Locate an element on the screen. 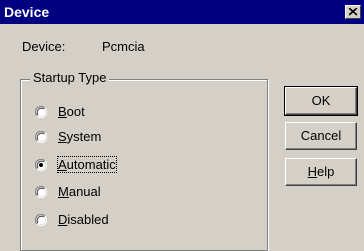 The width and height of the screenshot is (364, 251). radio-automatic-label: Automatic is located at coordinates (87, 164).